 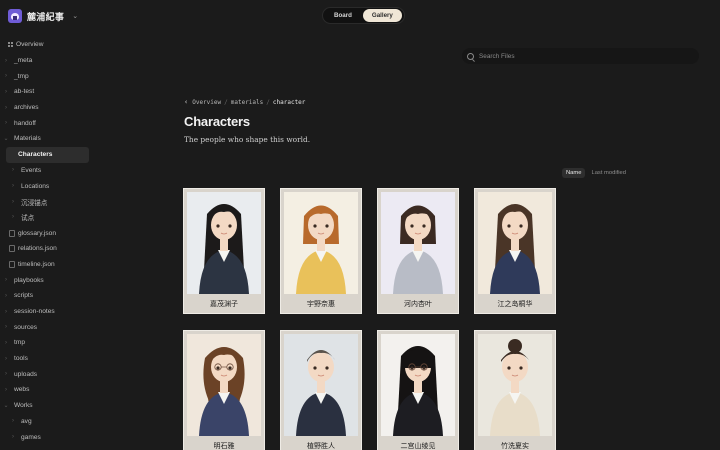 What do you see at coordinates (22, 390) in the screenshot?
I see `sidebar-item-label: webs` at bounding box center [22, 390].